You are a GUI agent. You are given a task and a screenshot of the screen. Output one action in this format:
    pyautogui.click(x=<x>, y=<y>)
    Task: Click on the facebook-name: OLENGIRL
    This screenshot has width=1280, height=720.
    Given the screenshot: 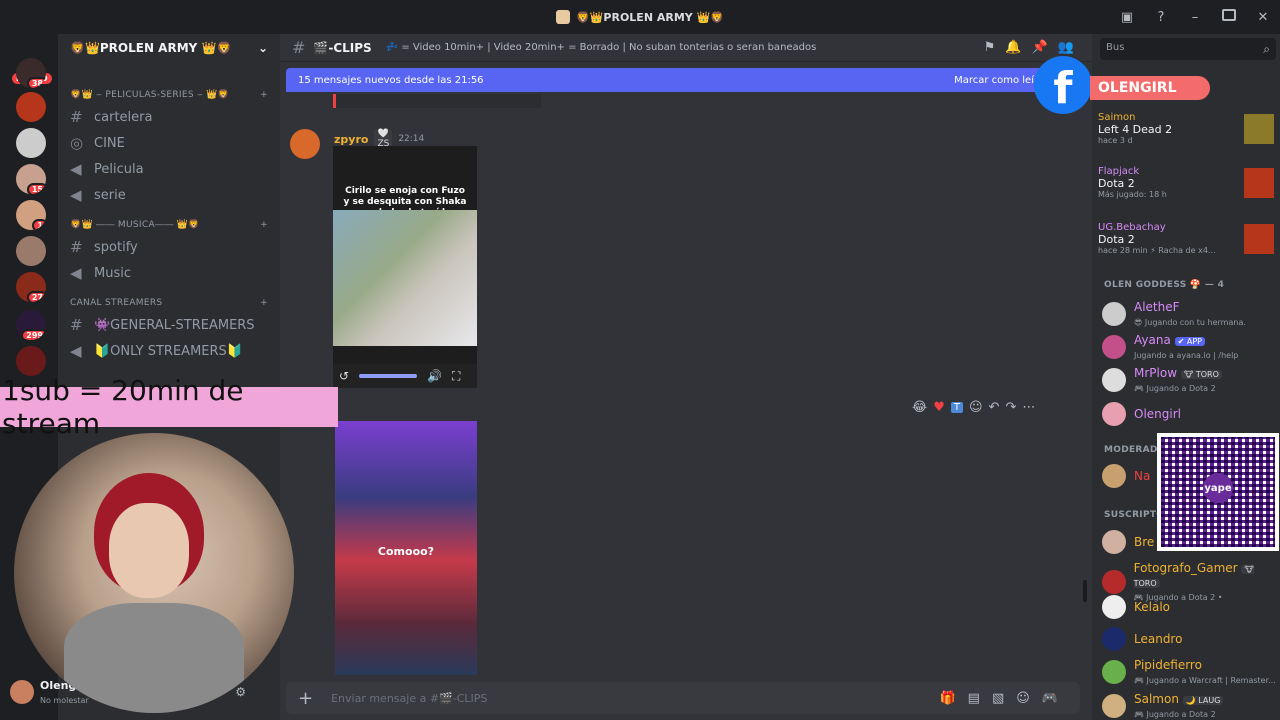 What is the action you would take?
    pyautogui.click(x=1150, y=88)
    